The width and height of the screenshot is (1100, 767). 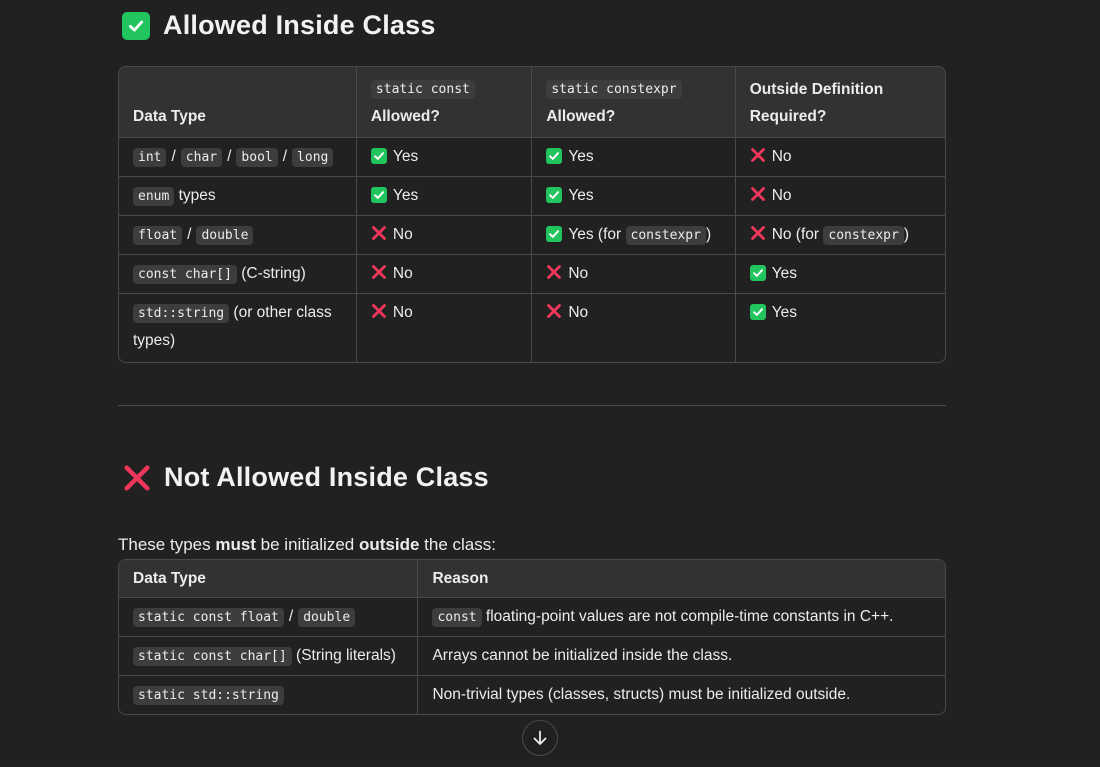 I want to click on section-divider, so click(x=532, y=405).